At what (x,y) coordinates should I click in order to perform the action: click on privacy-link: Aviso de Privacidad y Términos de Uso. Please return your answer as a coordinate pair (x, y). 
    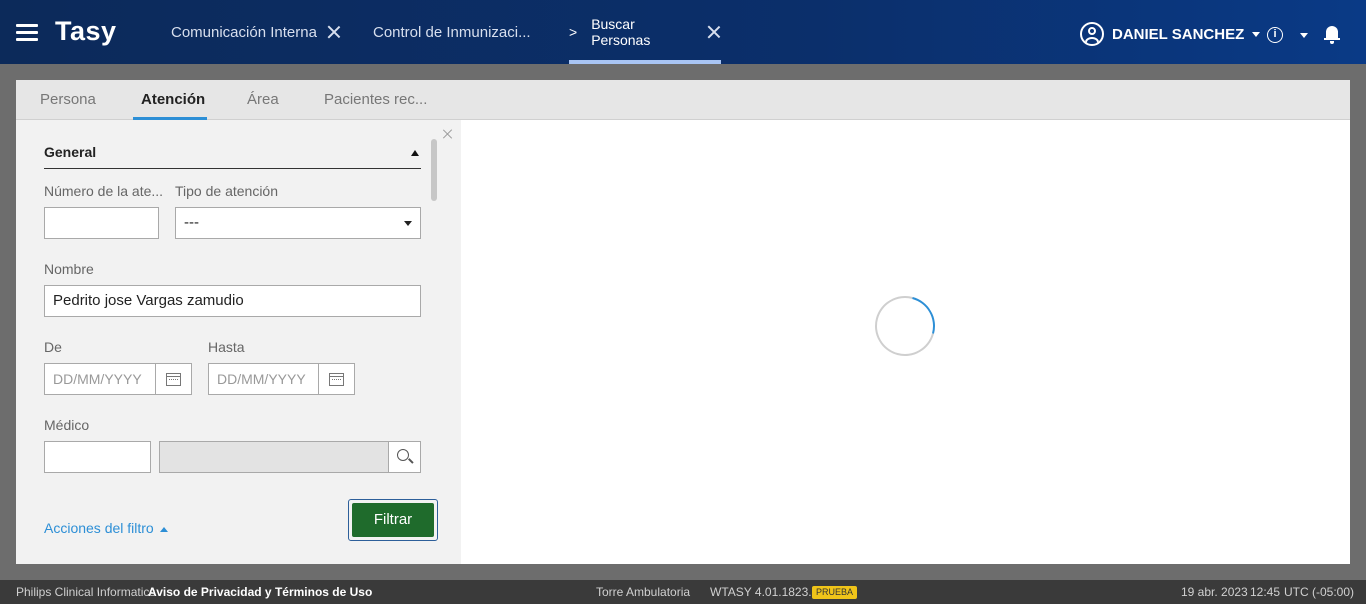
    Looking at the image, I should click on (260, 592).